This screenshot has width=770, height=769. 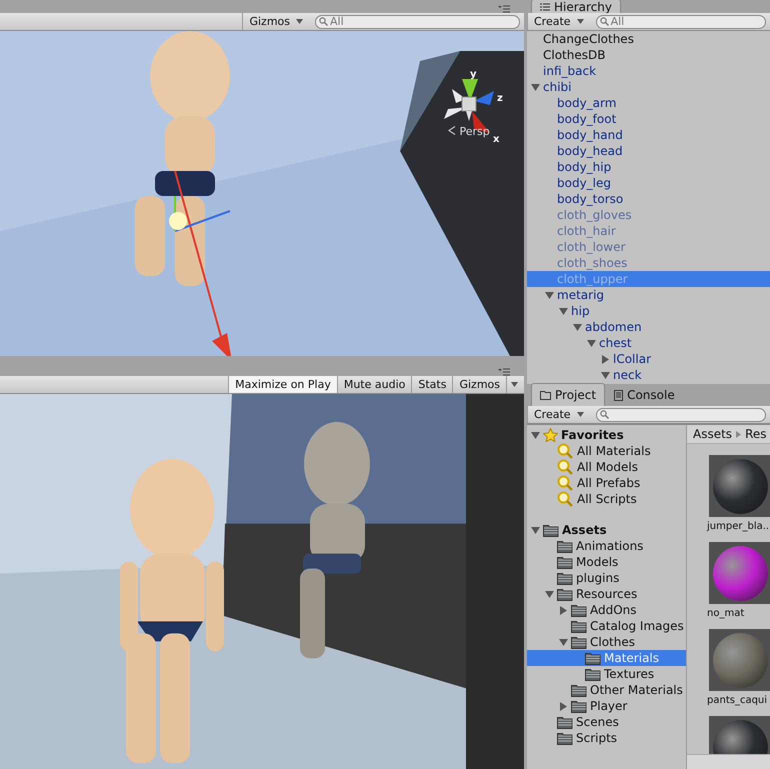 What do you see at coordinates (648, 199) in the screenshot?
I see `hierarchy-item: body_torso` at bounding box center [648, 199].